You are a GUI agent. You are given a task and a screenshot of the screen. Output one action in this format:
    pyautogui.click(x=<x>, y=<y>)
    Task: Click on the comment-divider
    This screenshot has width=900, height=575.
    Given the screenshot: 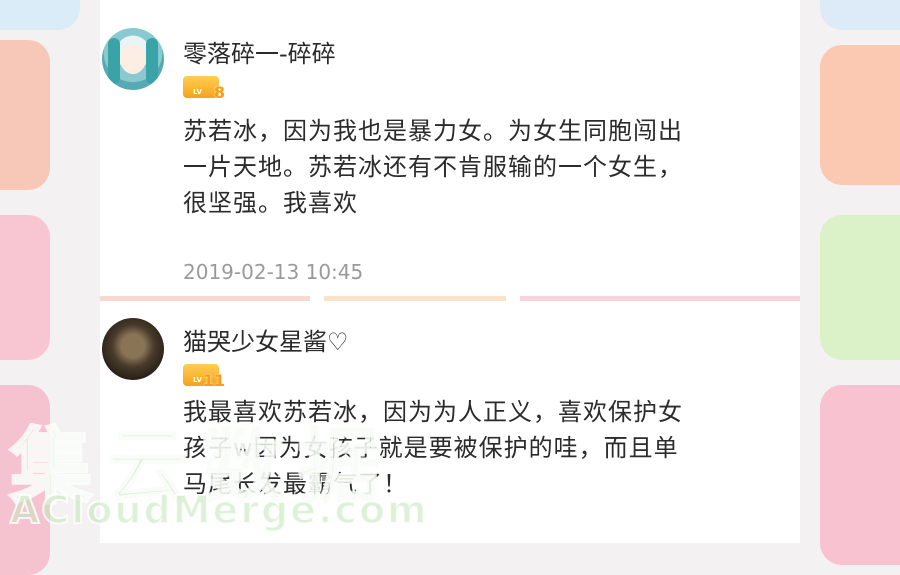 What is the action you would take?
    pyautogui.click(x=450, y=298)
    